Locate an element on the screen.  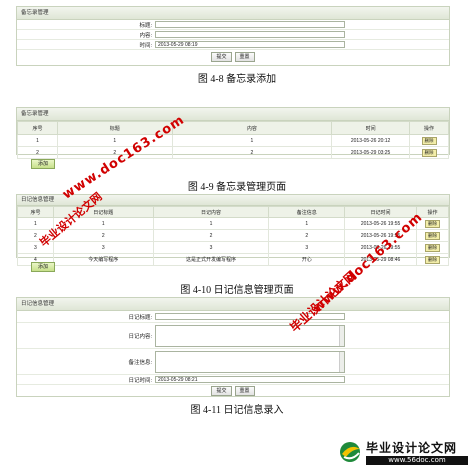
diary-title-label: 日记标题: is located at coordinates (140, 317).